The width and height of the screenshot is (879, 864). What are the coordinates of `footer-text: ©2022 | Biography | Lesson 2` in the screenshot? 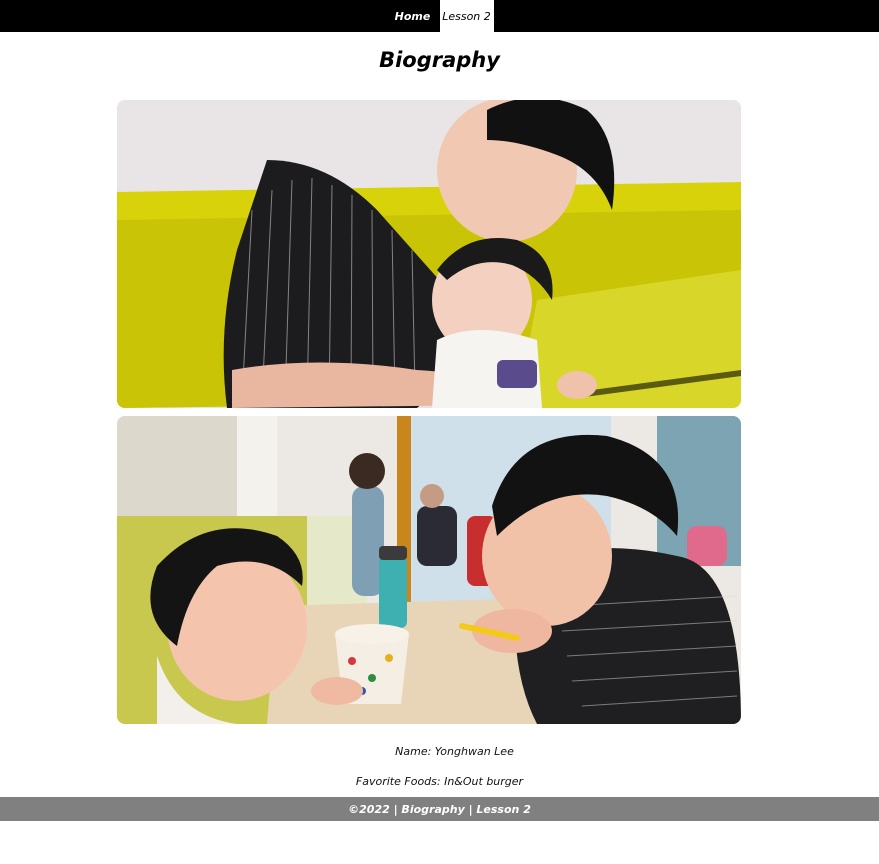 It's located at (439, 809).